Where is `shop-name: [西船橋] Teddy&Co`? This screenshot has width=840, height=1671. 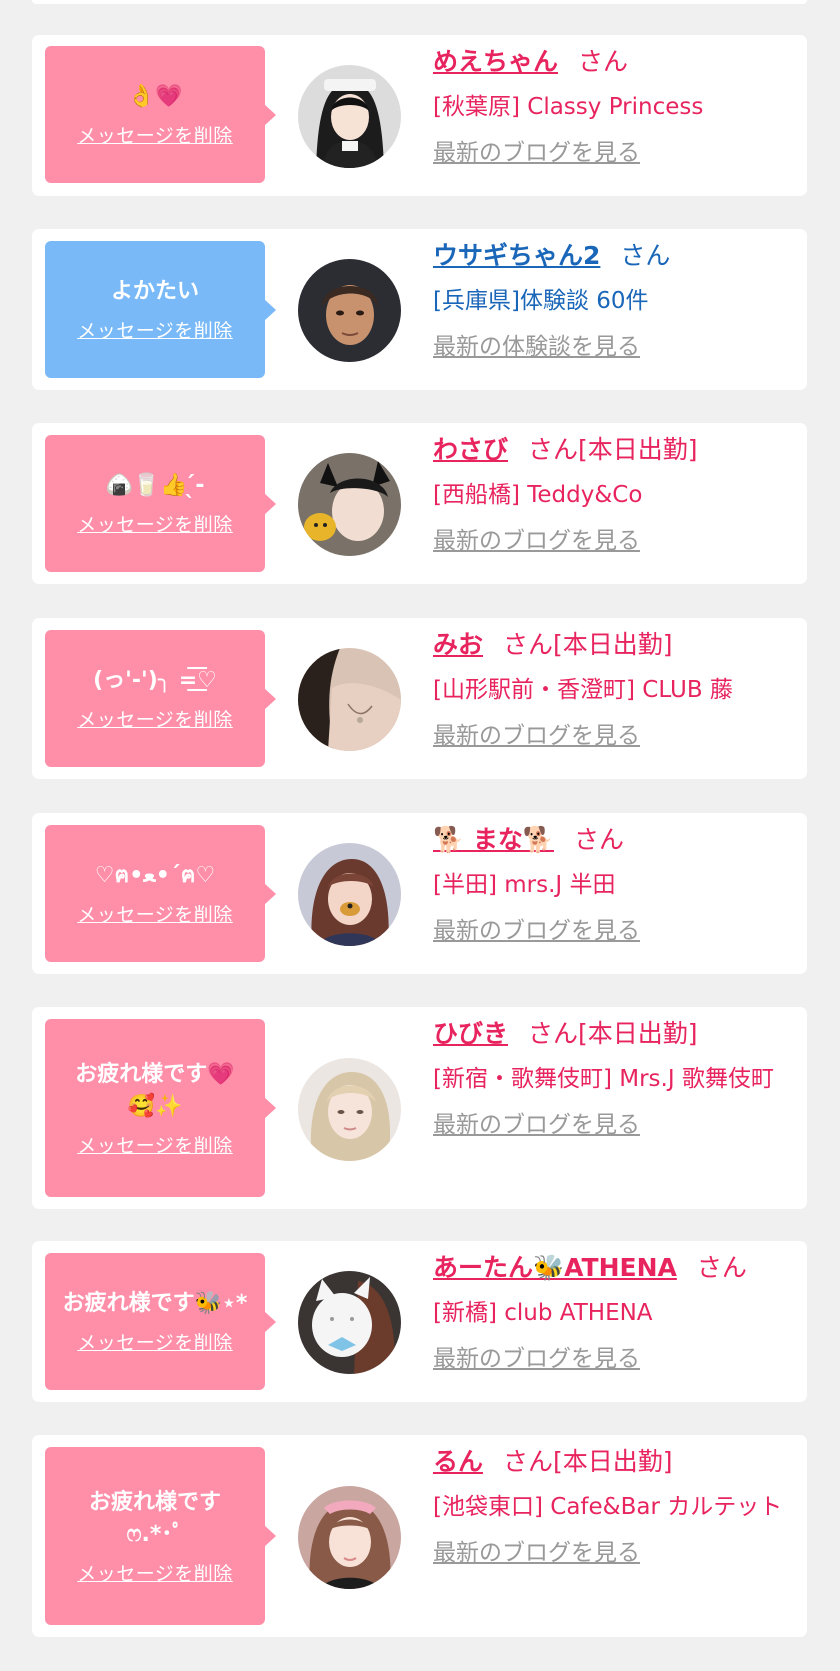 shop-name: [西船橋] Teddy&Co is located at coordinates (538, 495).